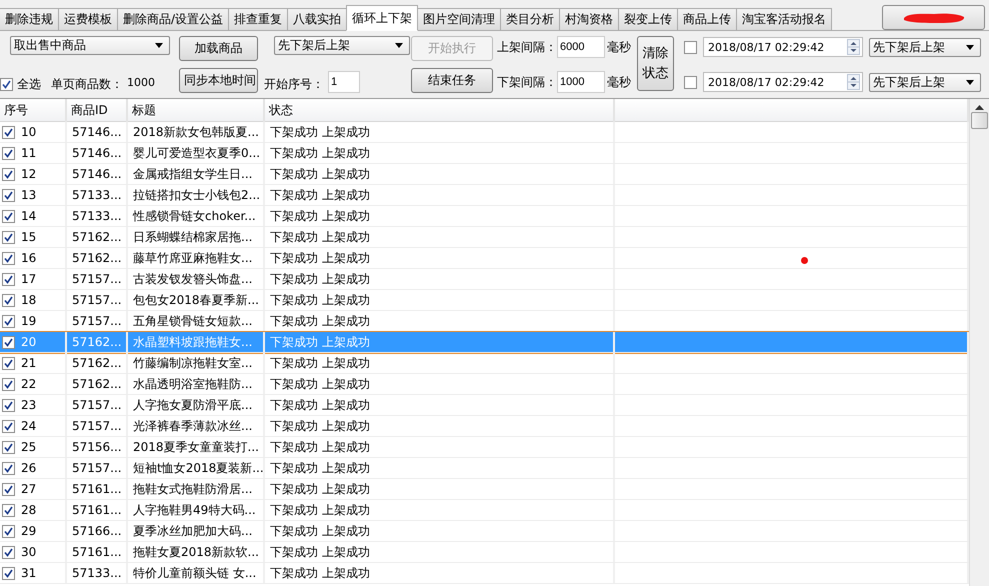 The height and width of the screenshot is (586, 989). Describe the element at coordinates (28, 279) in the screenshot. I see `table-cell: 17` at that location.